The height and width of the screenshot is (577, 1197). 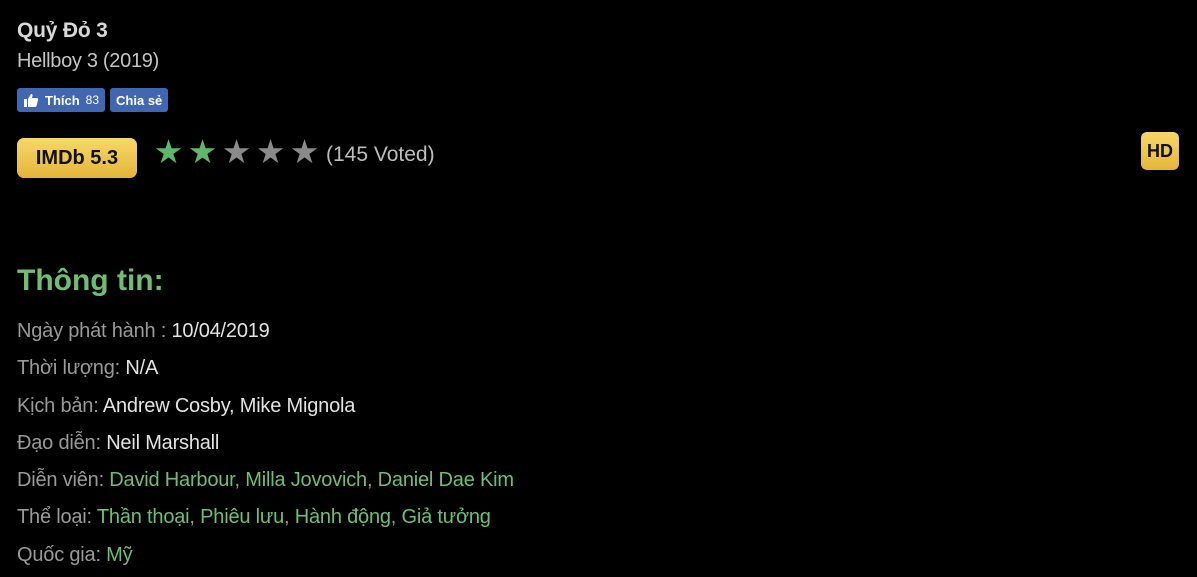 What do you see at coordinates (265, 371) in the screenshot?
I see `info-row-duration: Thời lượng: N/A` at bounding box center [265, 371].